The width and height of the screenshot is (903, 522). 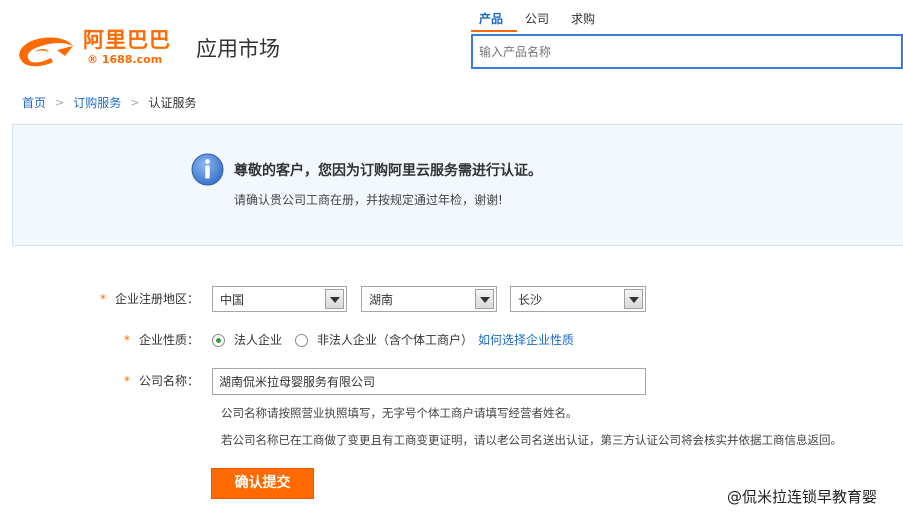 What do you see at coordinates (279, 299) in the screenshot?
I see `country-select: 中国` at bounding box center [279, 299].